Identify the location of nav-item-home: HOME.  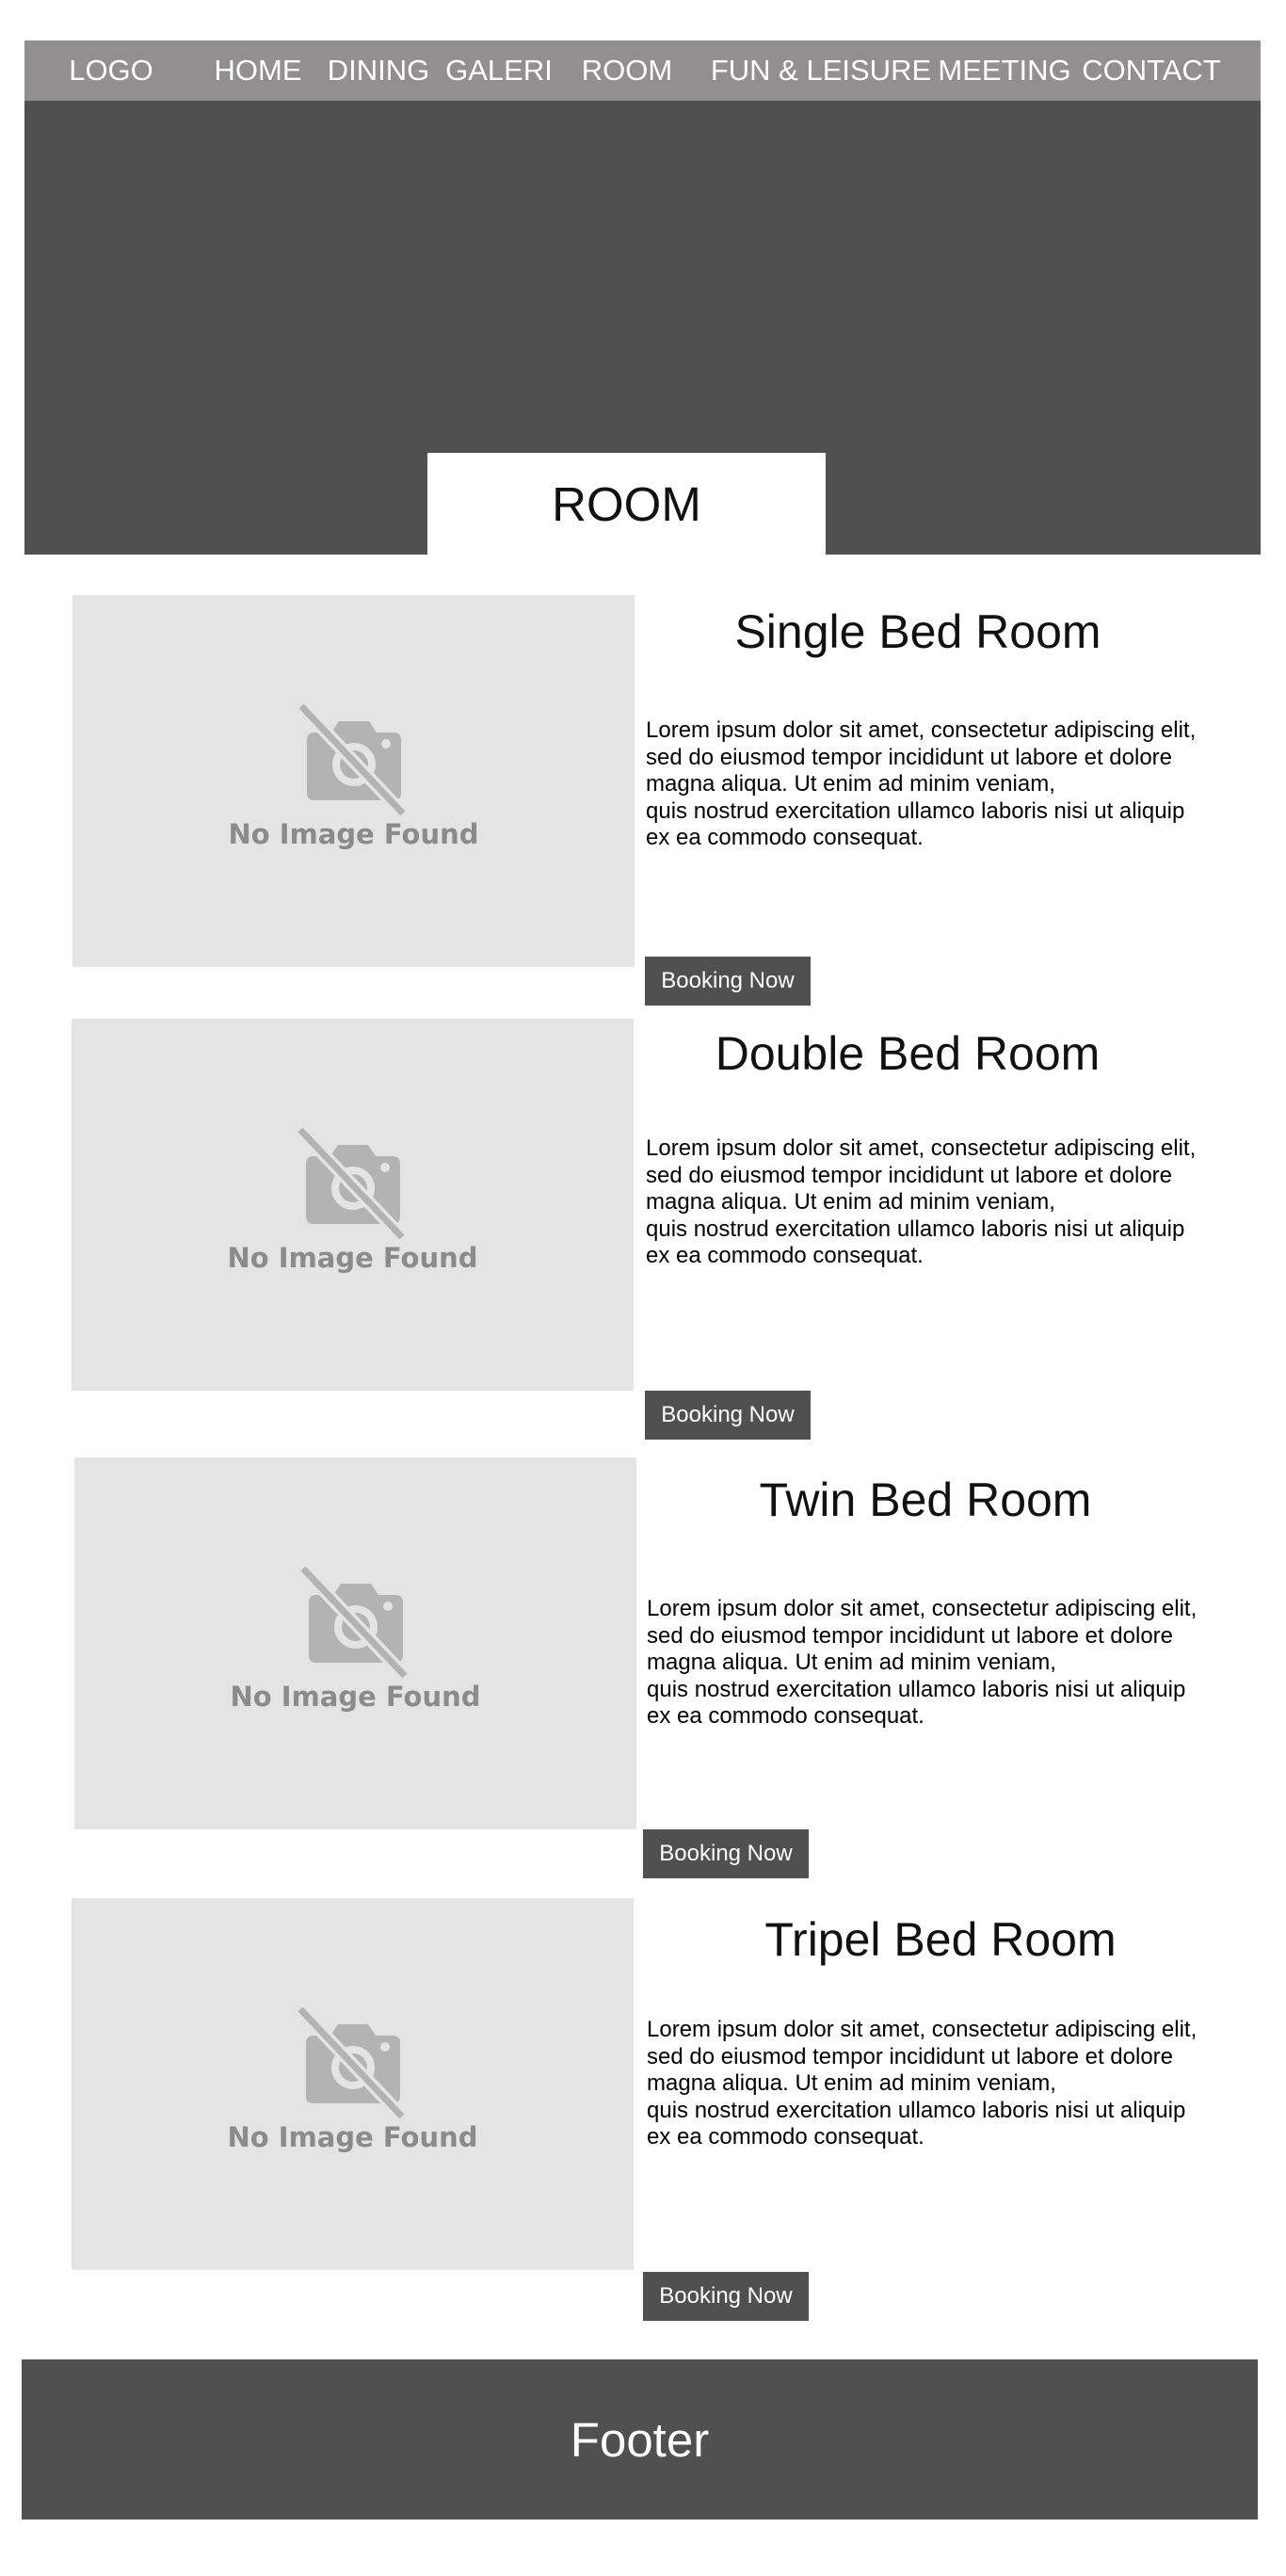
(258, 70).